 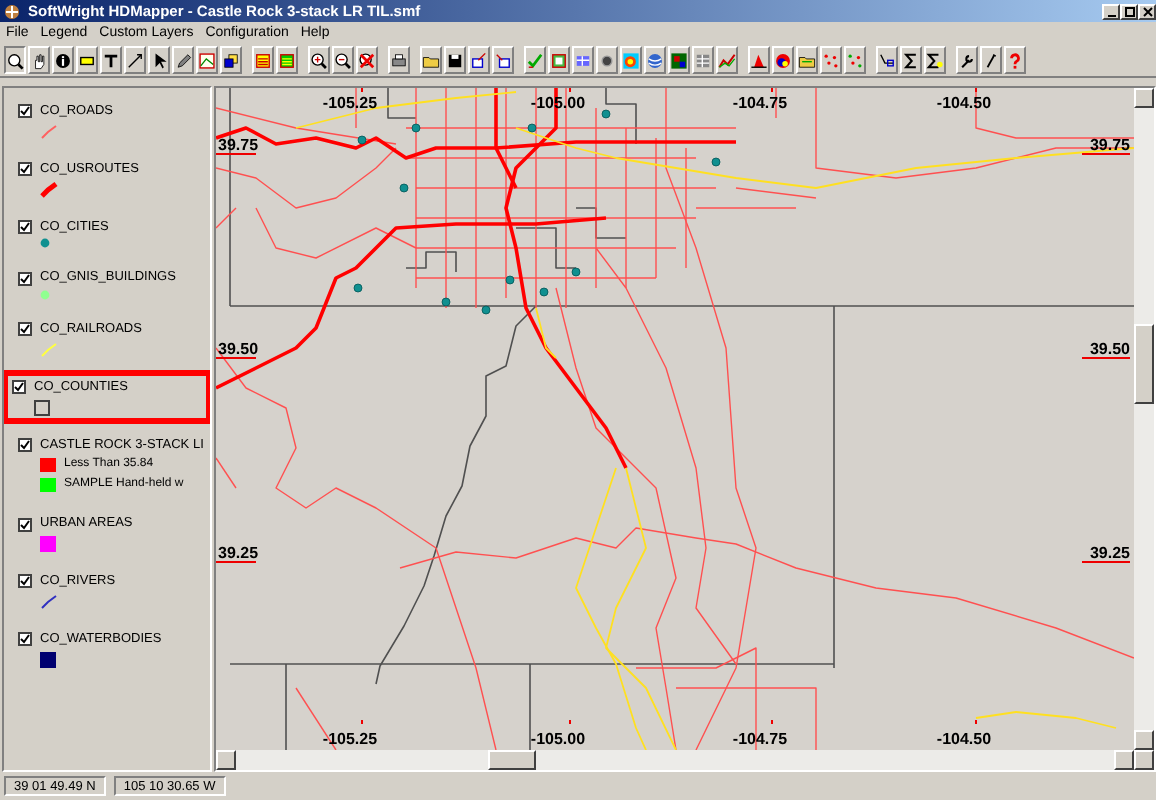 I want to click on map-icon, so click(x=559, y=60).